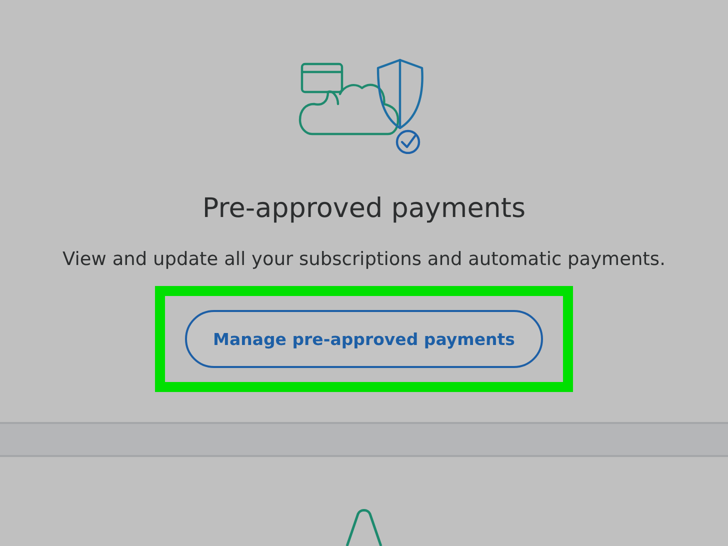  Describe the element at coordinates (364, 209) in the screenshot. I see `section-title: Pre-approved payments` at that location.